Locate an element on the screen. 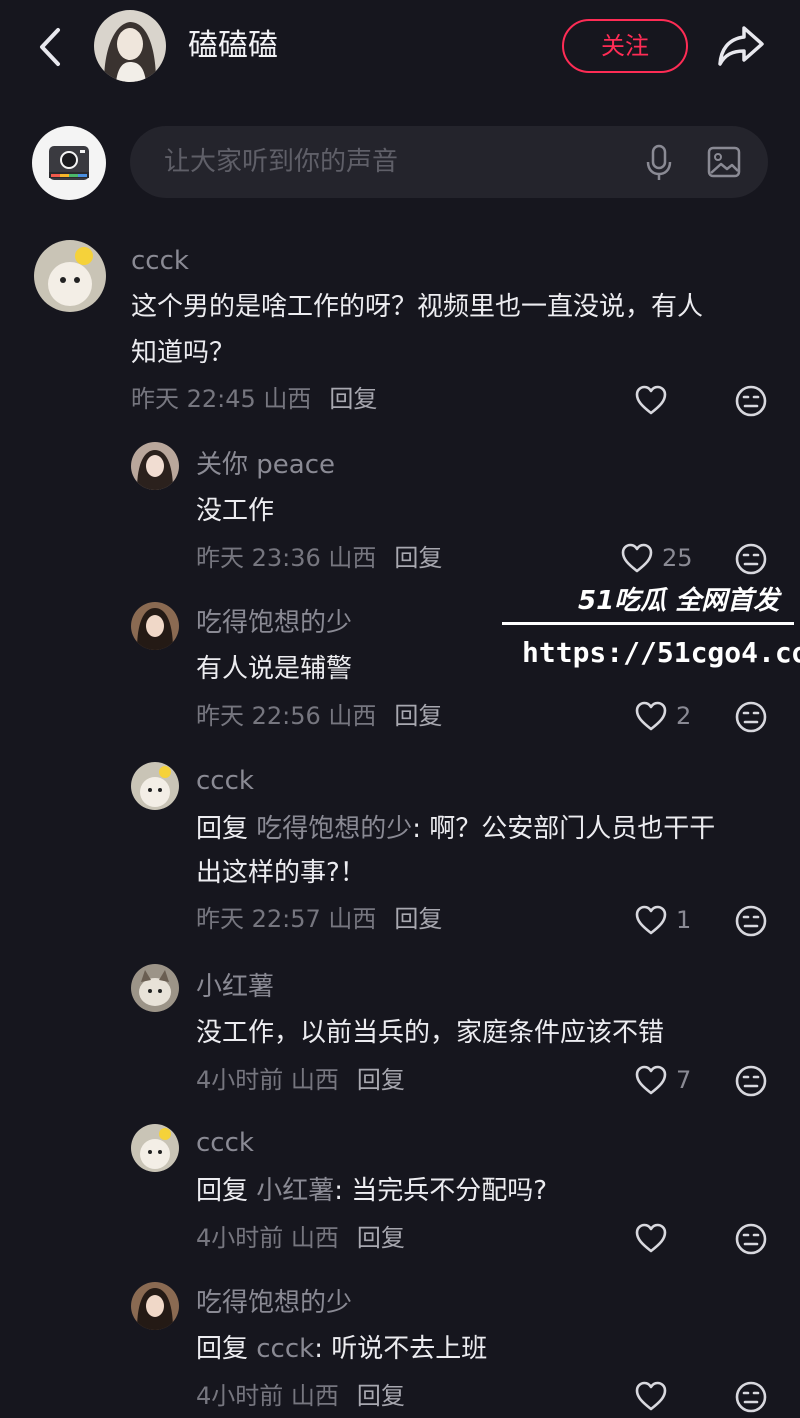 The width and height of the screenshot is (800, 1418). comment-text: 没工作 is located at coordinates (235, 511).